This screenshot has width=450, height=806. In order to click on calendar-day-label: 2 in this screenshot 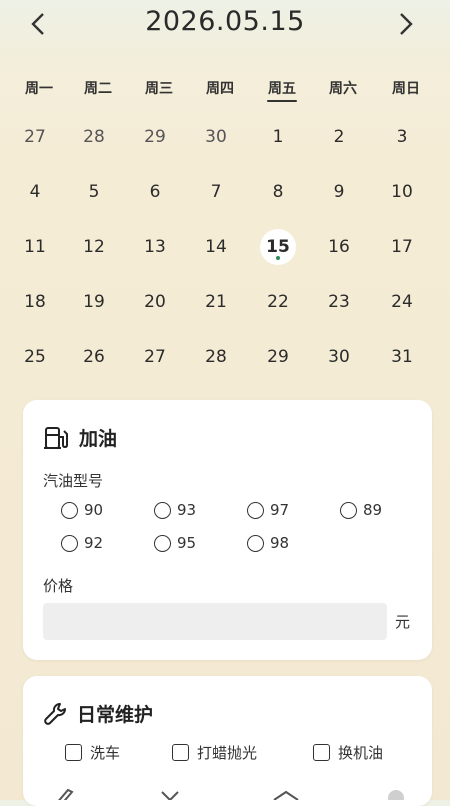, I will do `click(339, 137)`.